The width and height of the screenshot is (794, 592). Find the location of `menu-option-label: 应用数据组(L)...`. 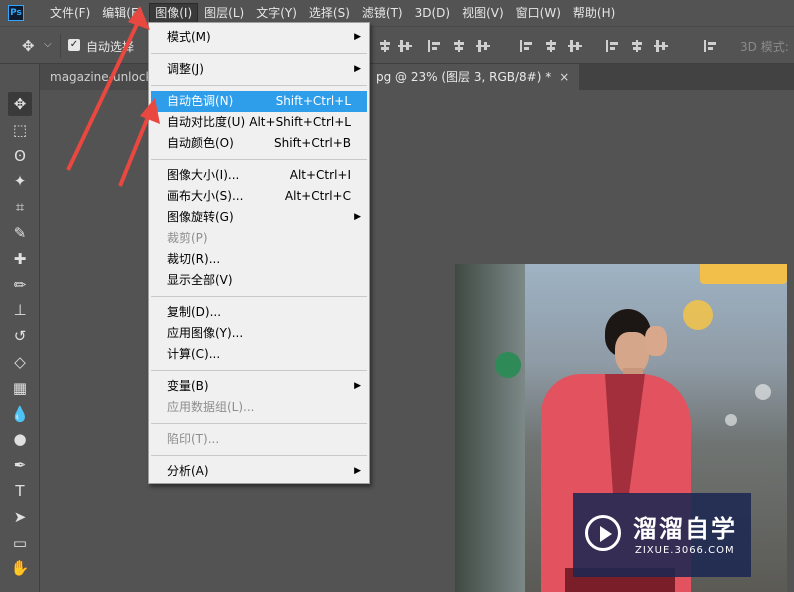

menu-option-label: 应用数据组(L)... is located at coordinates (211, 407).